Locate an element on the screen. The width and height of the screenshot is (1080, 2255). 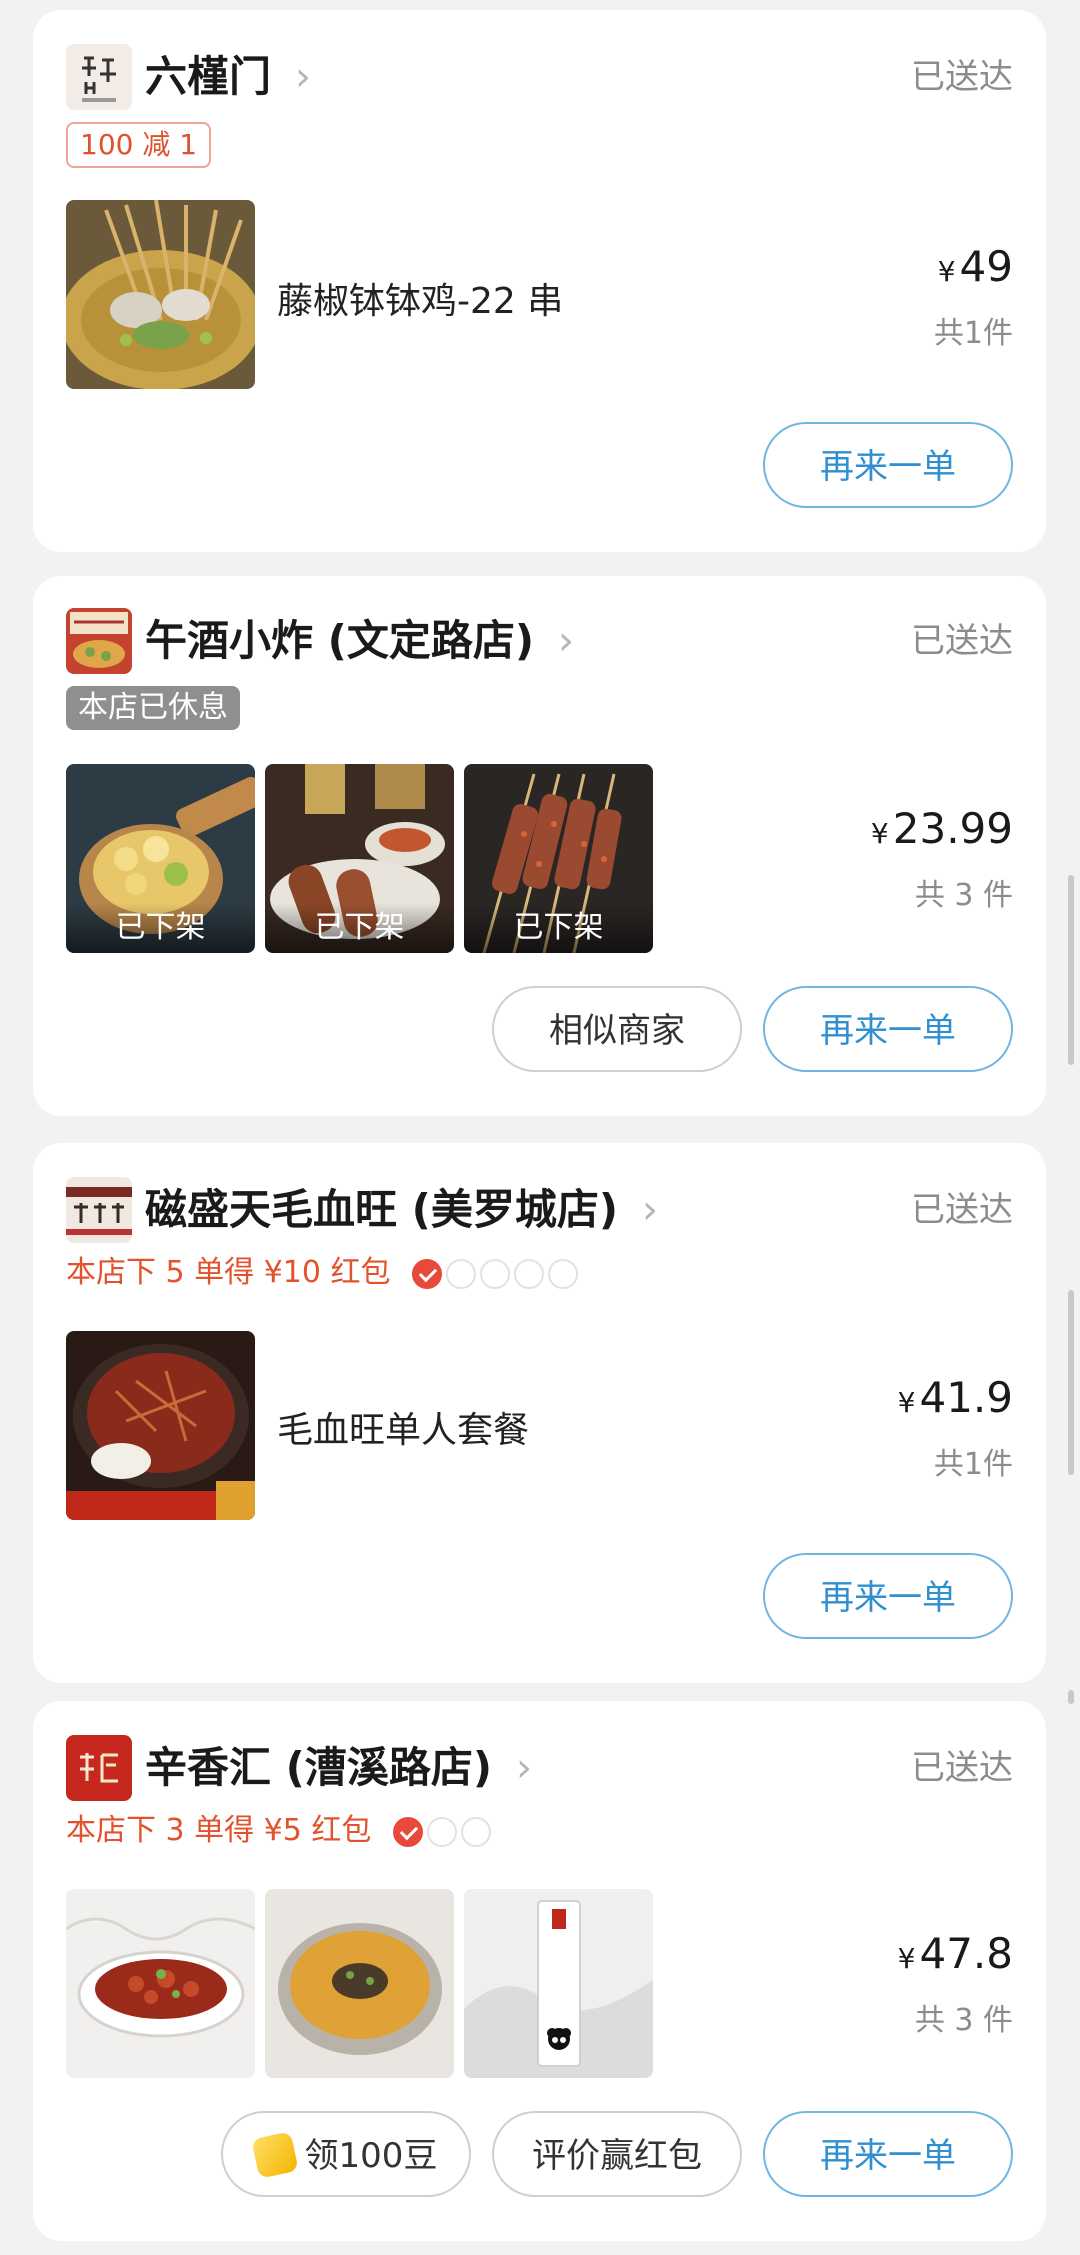
bean-icon is located at coordinates (274, 2154).